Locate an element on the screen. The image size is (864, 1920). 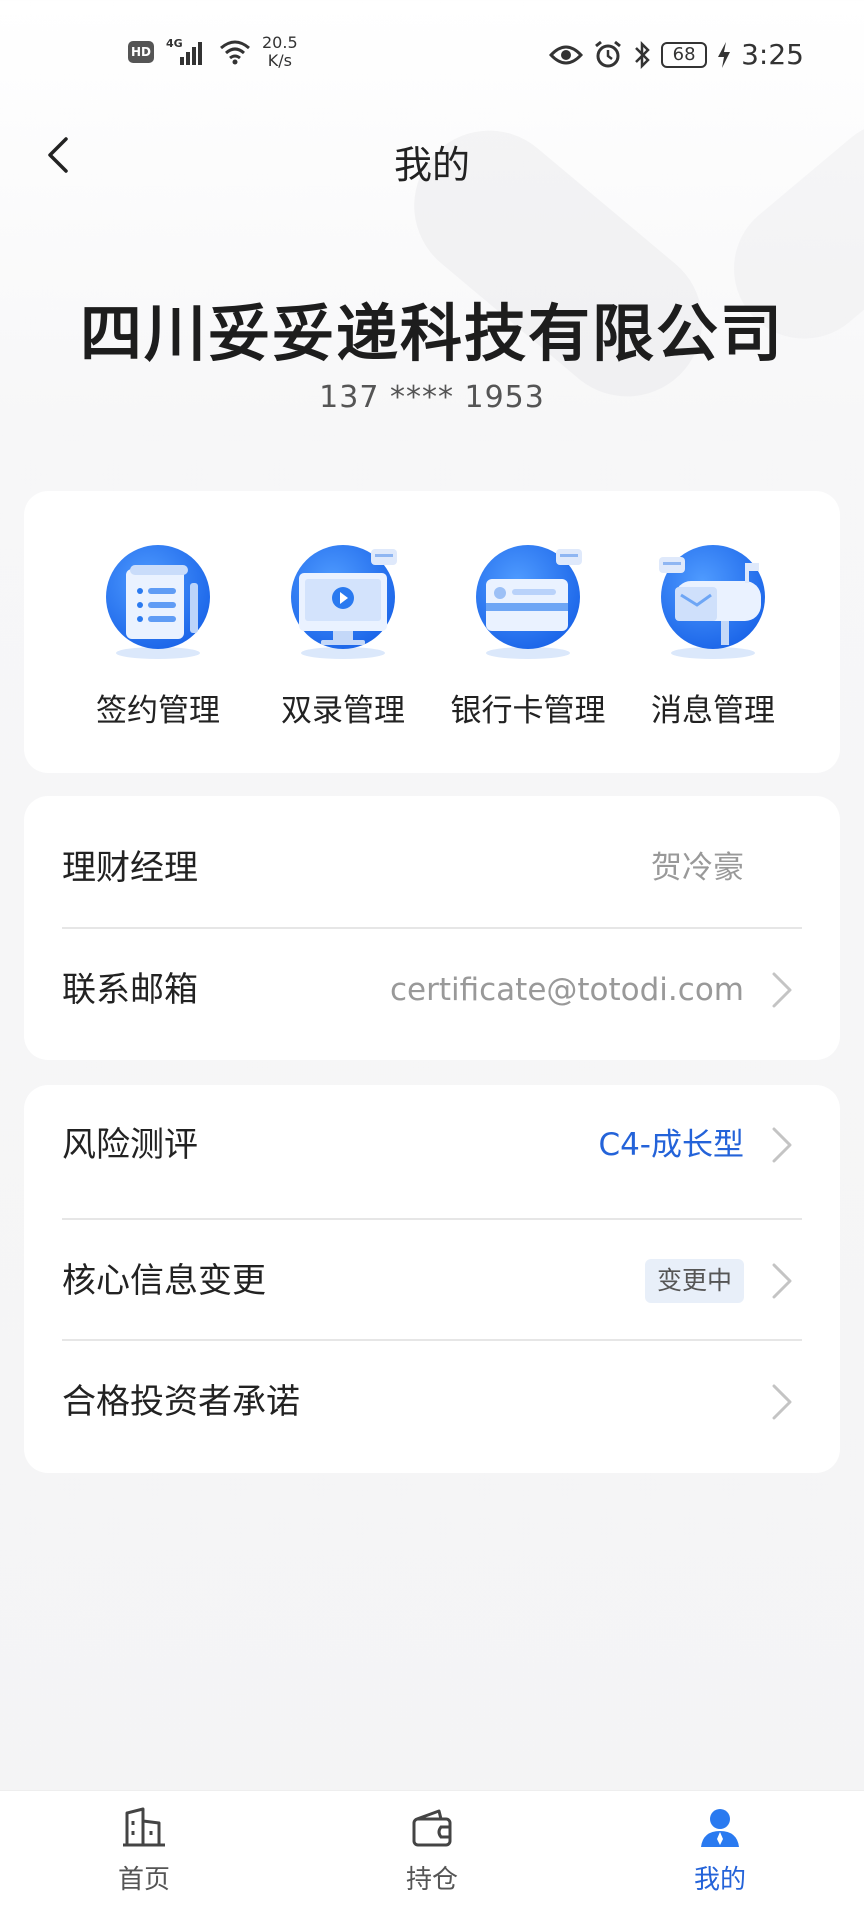
core-info-change-label: 核心信息变更 is located at coordinates (164, 1281).